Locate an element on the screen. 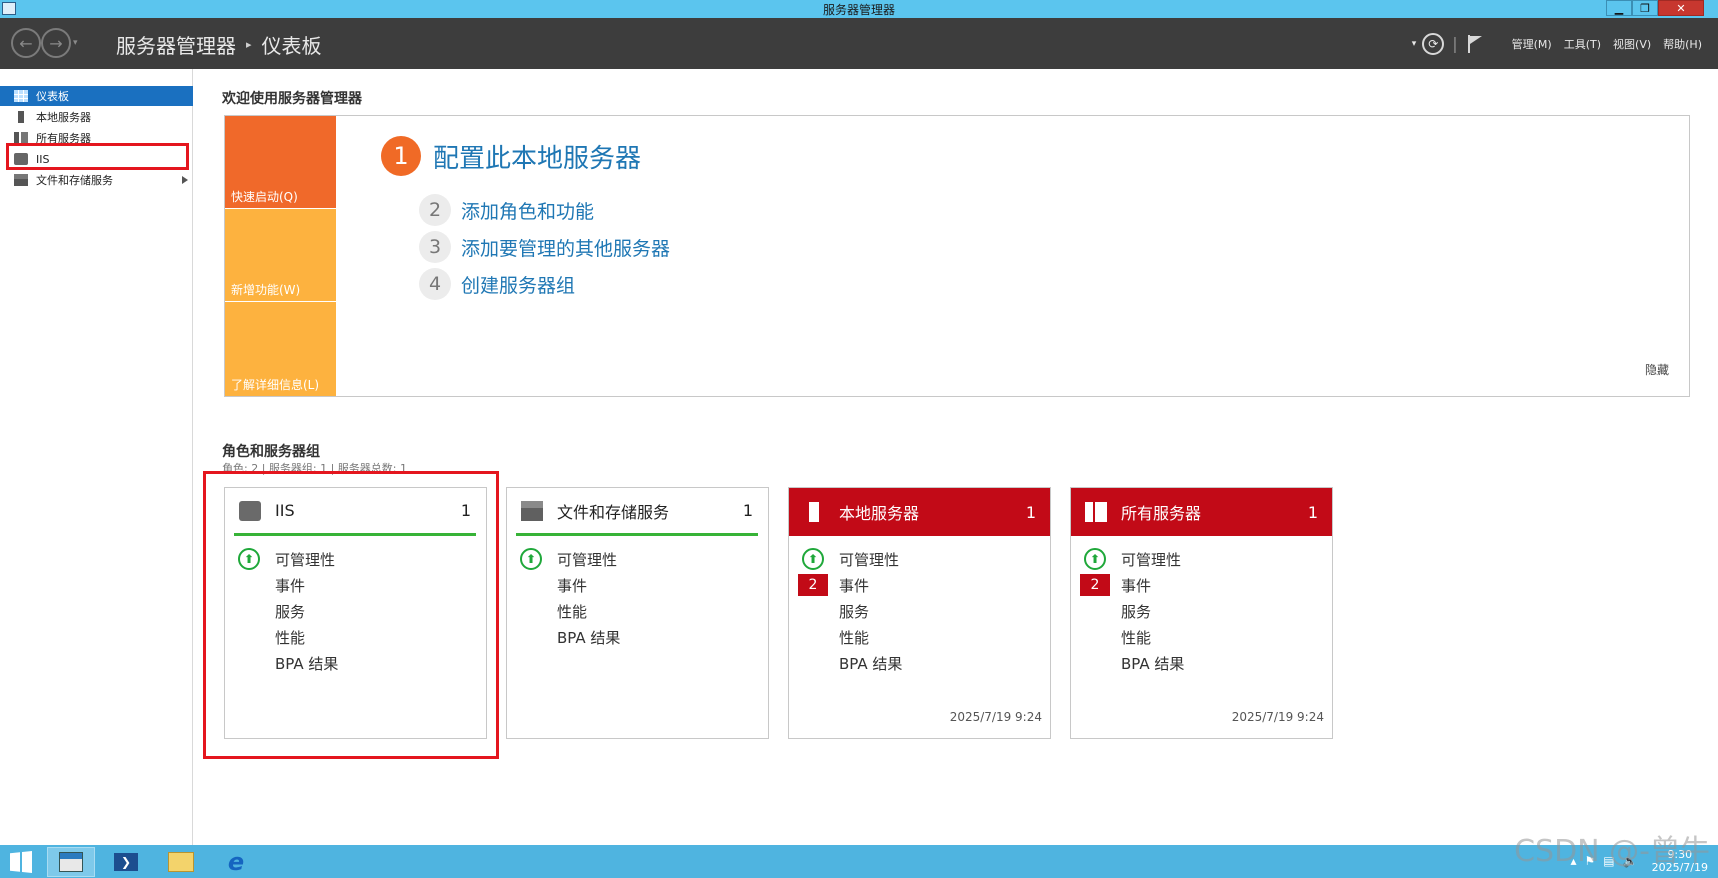  card-title: 本地服务器 is located at coordinates (879, 513).